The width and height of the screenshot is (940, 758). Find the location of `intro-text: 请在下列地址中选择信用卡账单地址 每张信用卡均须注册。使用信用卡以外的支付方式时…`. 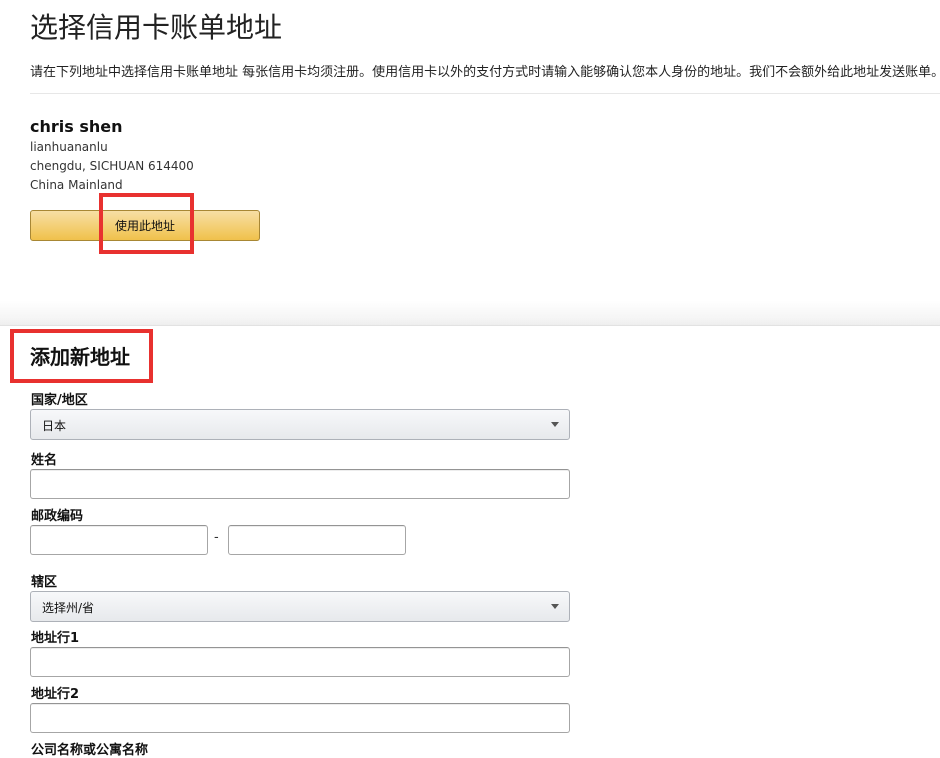

intro-text: 请在下列地址中选择信用卡账单地址 每张信用卡均须注册。使用信用卡以外的支付方式时… is located at coordinates (485, 72).